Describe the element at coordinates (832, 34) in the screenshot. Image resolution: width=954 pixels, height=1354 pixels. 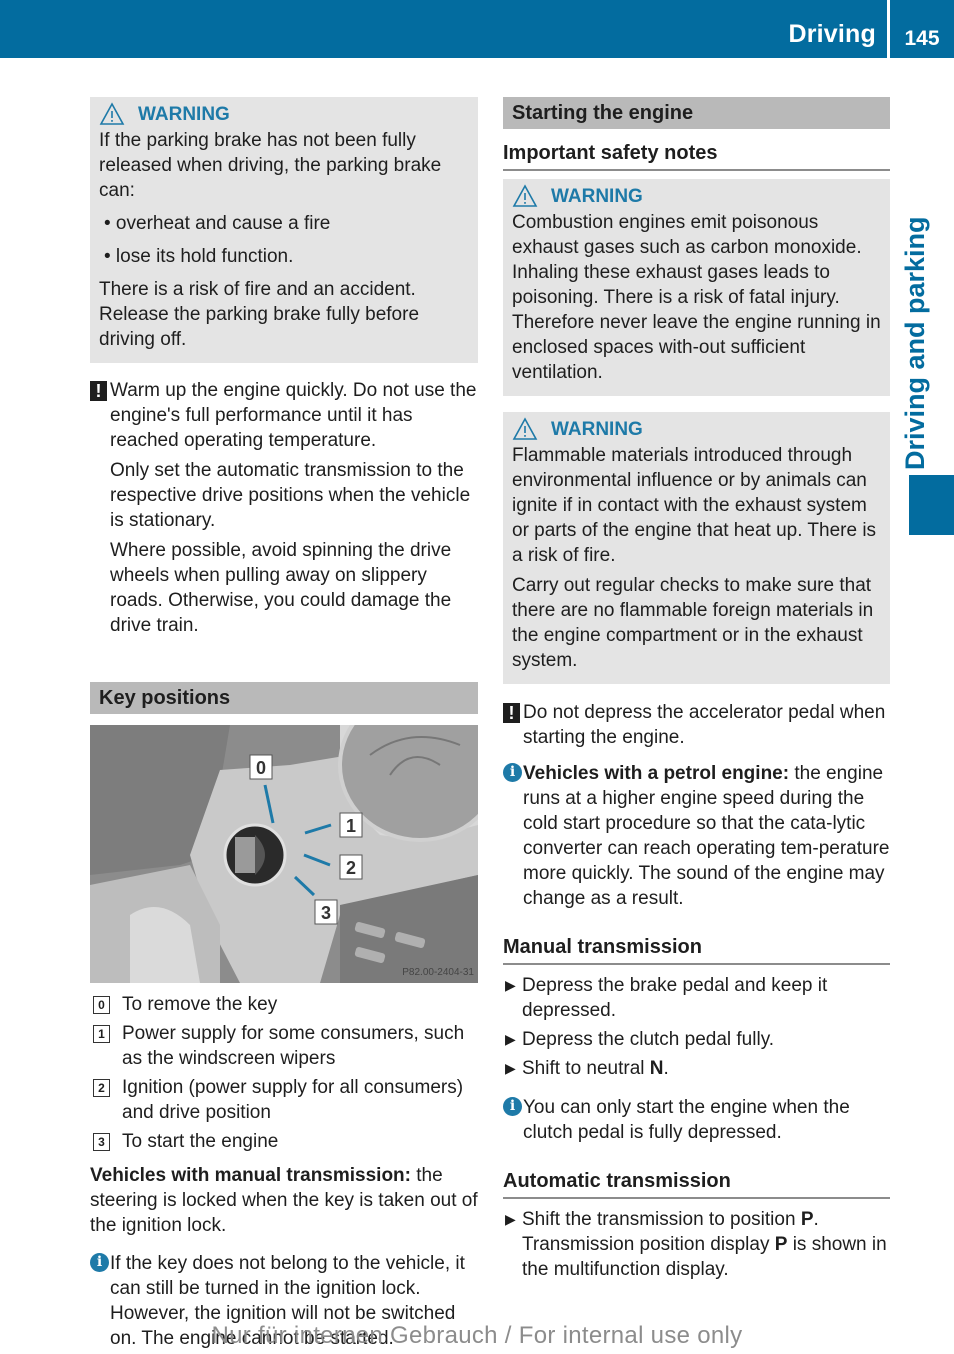
I see `header-section-title: Driving` at that location.